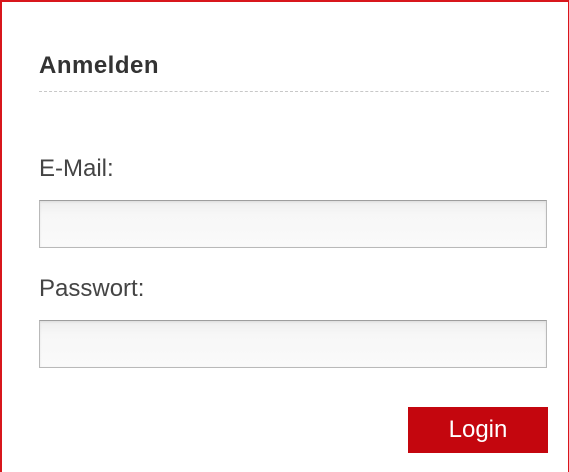 The image size is (569, 472). What do you see at coordinates (99, 65) in the screenshot?
I see `login-heading: Anmelden` at bounding box center [99, 65].